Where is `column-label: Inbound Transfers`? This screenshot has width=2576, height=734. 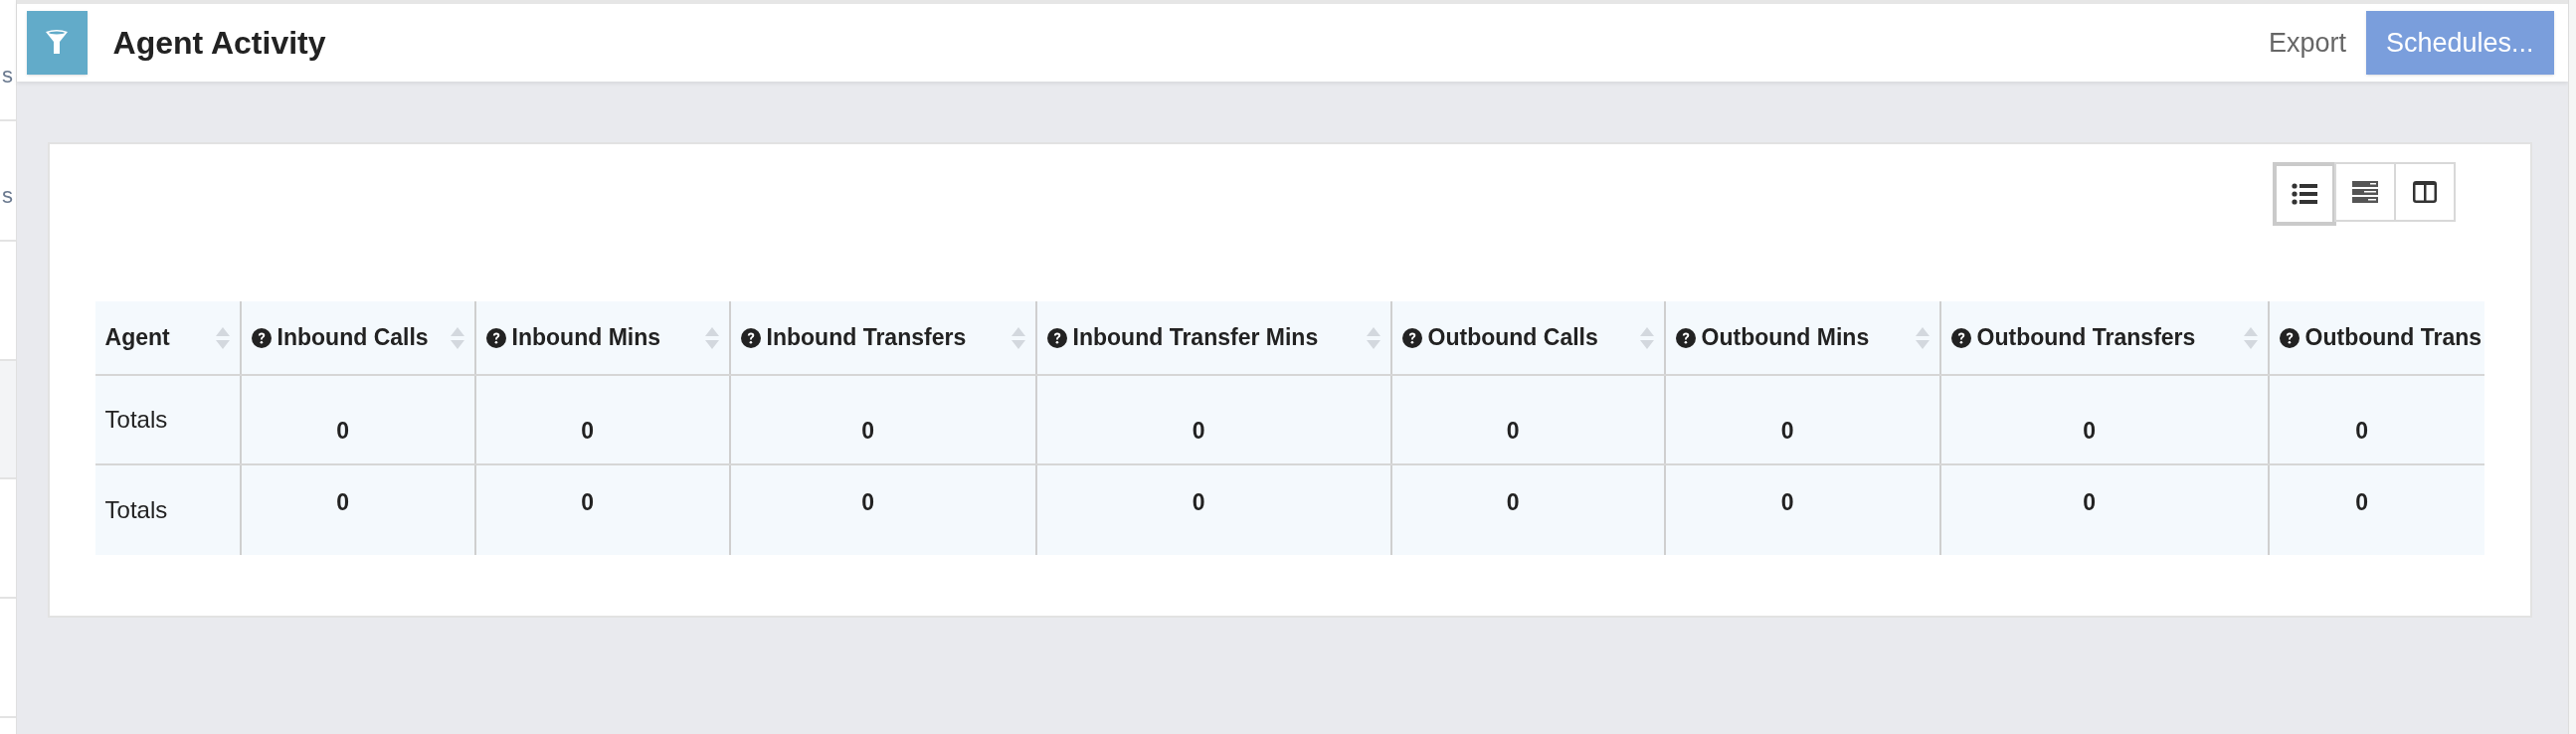
column-label: Inbound Transfers is located at coordinates (866, 338).